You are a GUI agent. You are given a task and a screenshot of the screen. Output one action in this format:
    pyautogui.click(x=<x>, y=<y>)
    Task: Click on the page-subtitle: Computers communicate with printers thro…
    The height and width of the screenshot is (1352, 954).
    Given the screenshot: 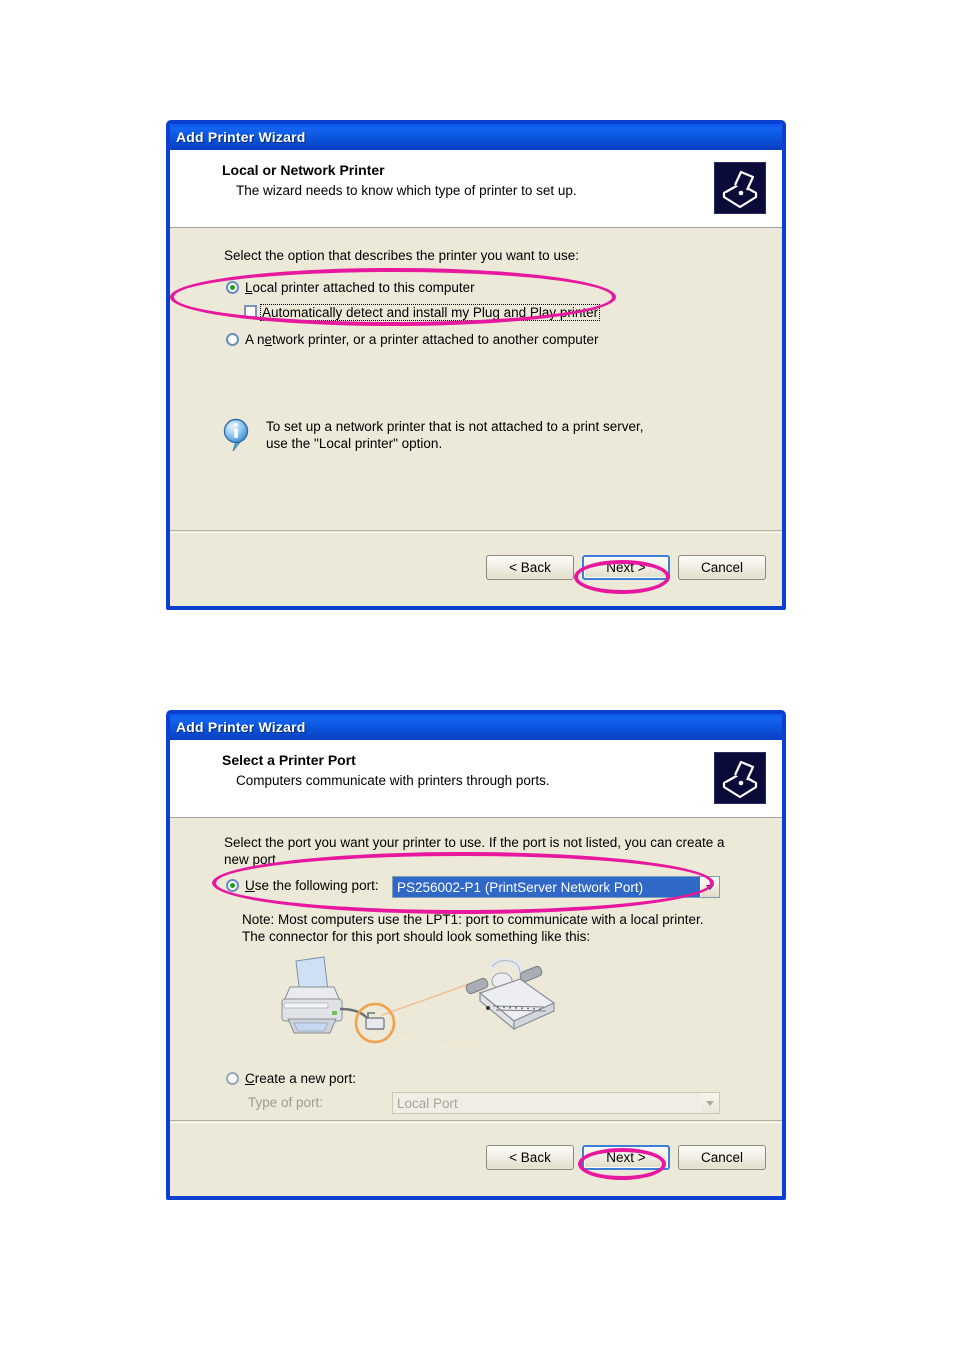 What is the action you would take?
    pyautogui.click(x=393, y=780)
    